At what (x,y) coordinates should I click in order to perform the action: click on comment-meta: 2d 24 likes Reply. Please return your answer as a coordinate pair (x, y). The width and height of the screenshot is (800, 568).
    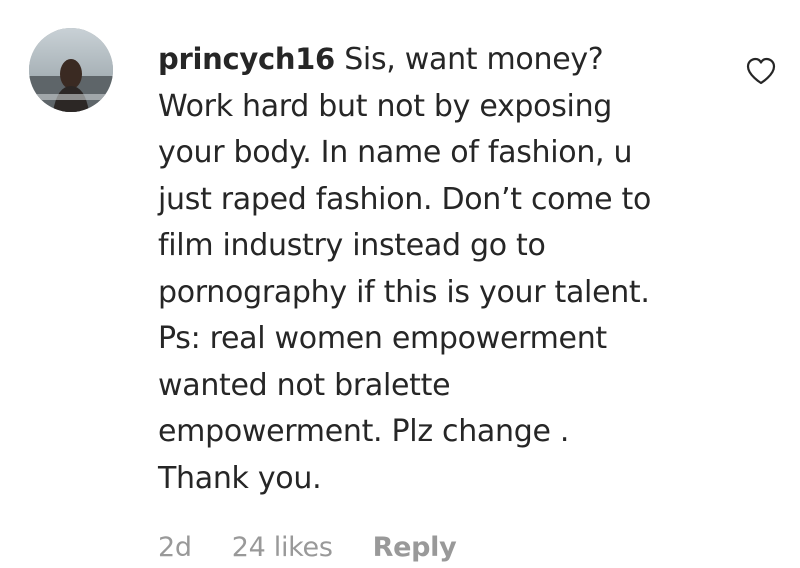
    Looking at the image, I should click on (307, 547).